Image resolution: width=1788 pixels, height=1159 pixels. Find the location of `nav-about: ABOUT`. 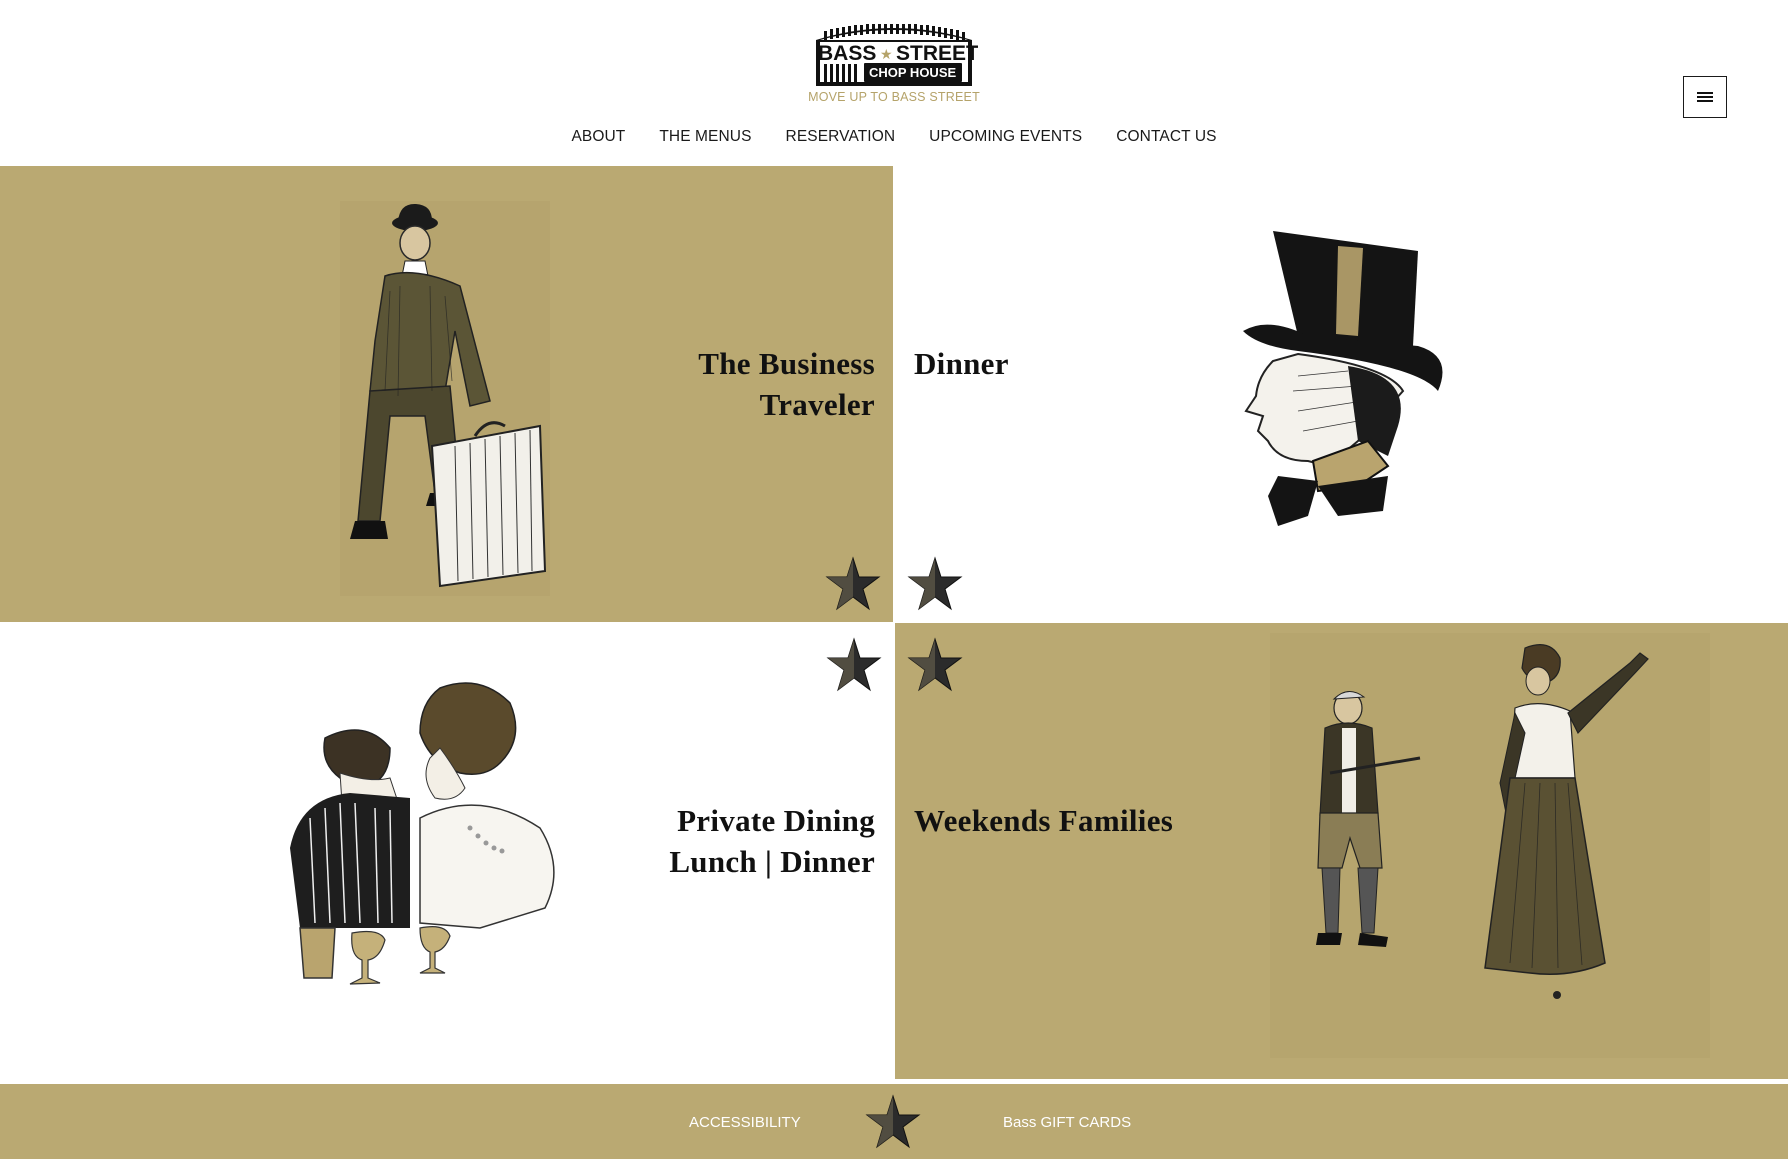

nav-about: ABOUT is located at coordinates (598, 137).